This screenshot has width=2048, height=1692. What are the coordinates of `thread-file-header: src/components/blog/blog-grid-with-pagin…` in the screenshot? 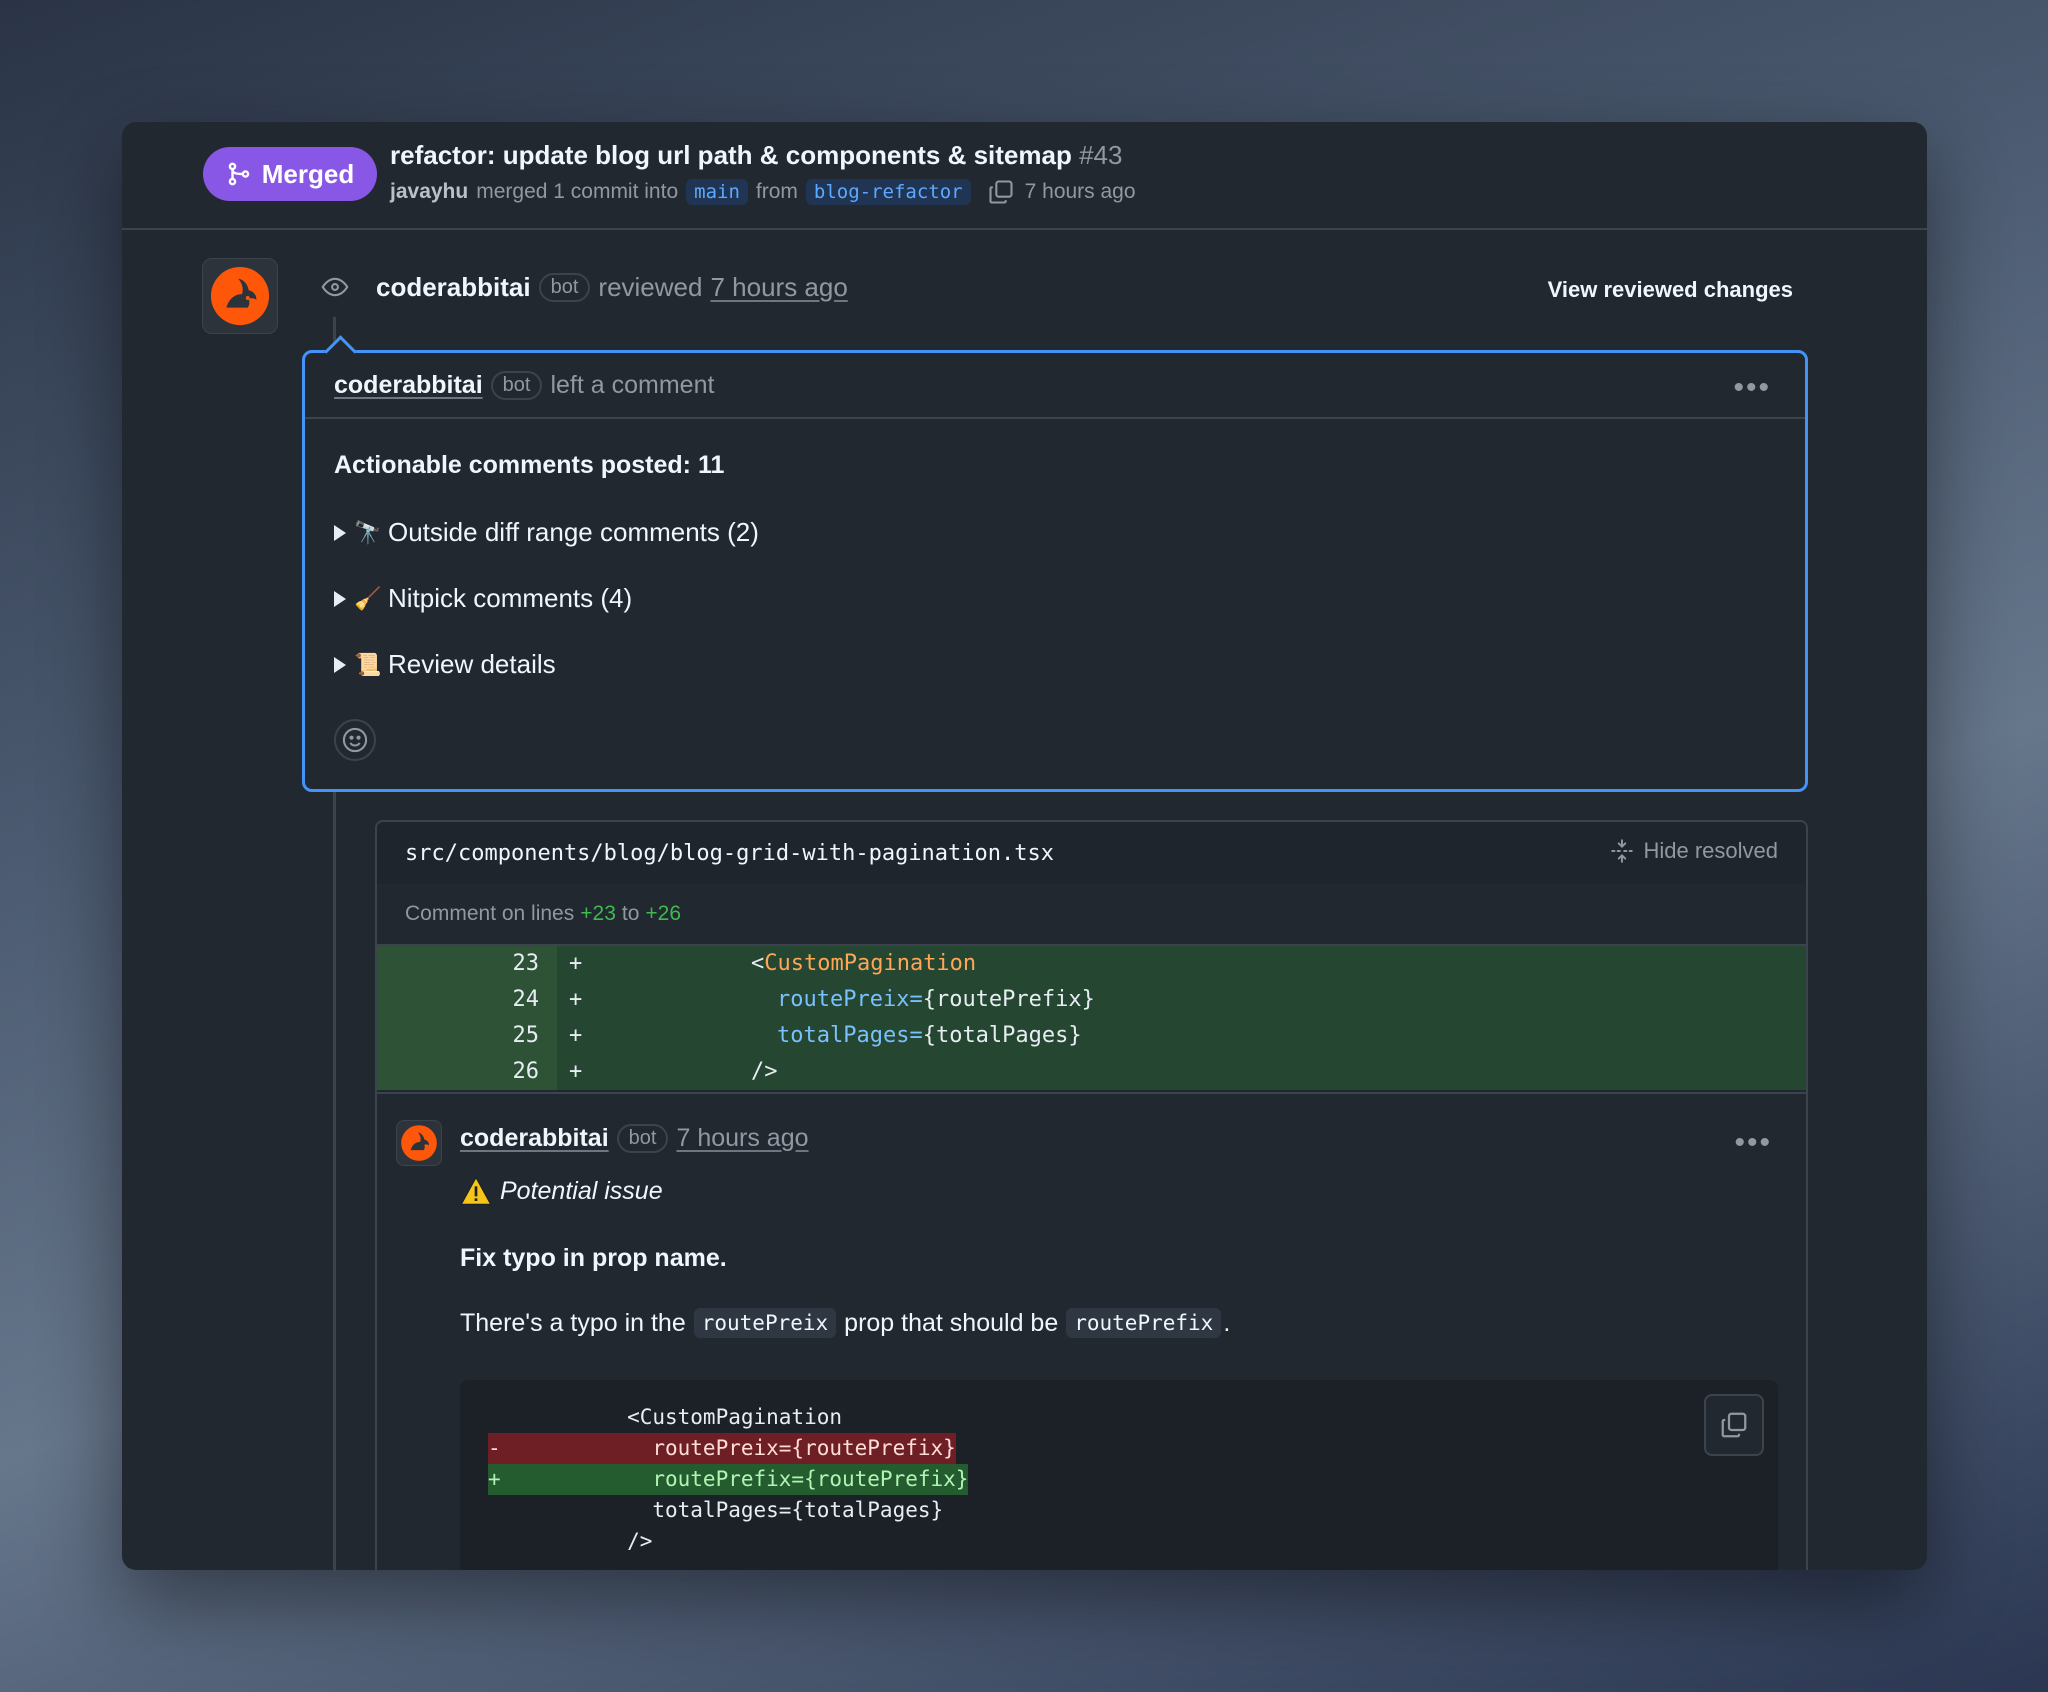 It's located at (1091, 853).